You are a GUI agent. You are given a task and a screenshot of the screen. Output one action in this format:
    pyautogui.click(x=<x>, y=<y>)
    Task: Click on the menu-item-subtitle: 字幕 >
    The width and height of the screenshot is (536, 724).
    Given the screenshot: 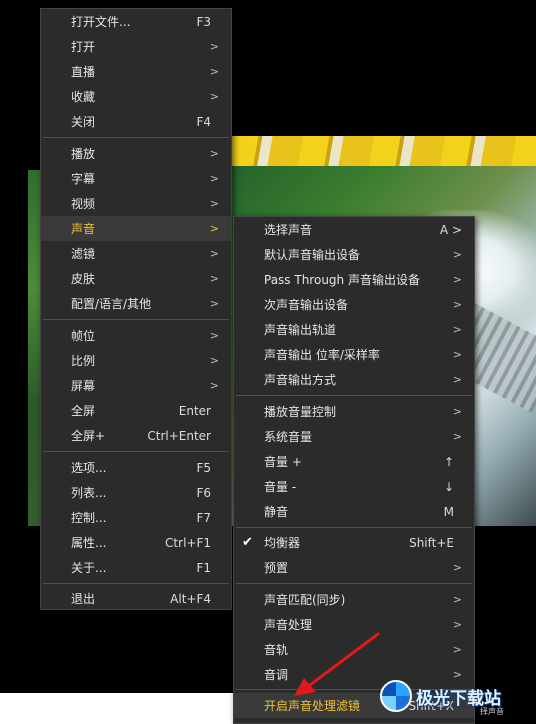 What is the action you would take?
    pyautogui.click(x=136, y=178)
    